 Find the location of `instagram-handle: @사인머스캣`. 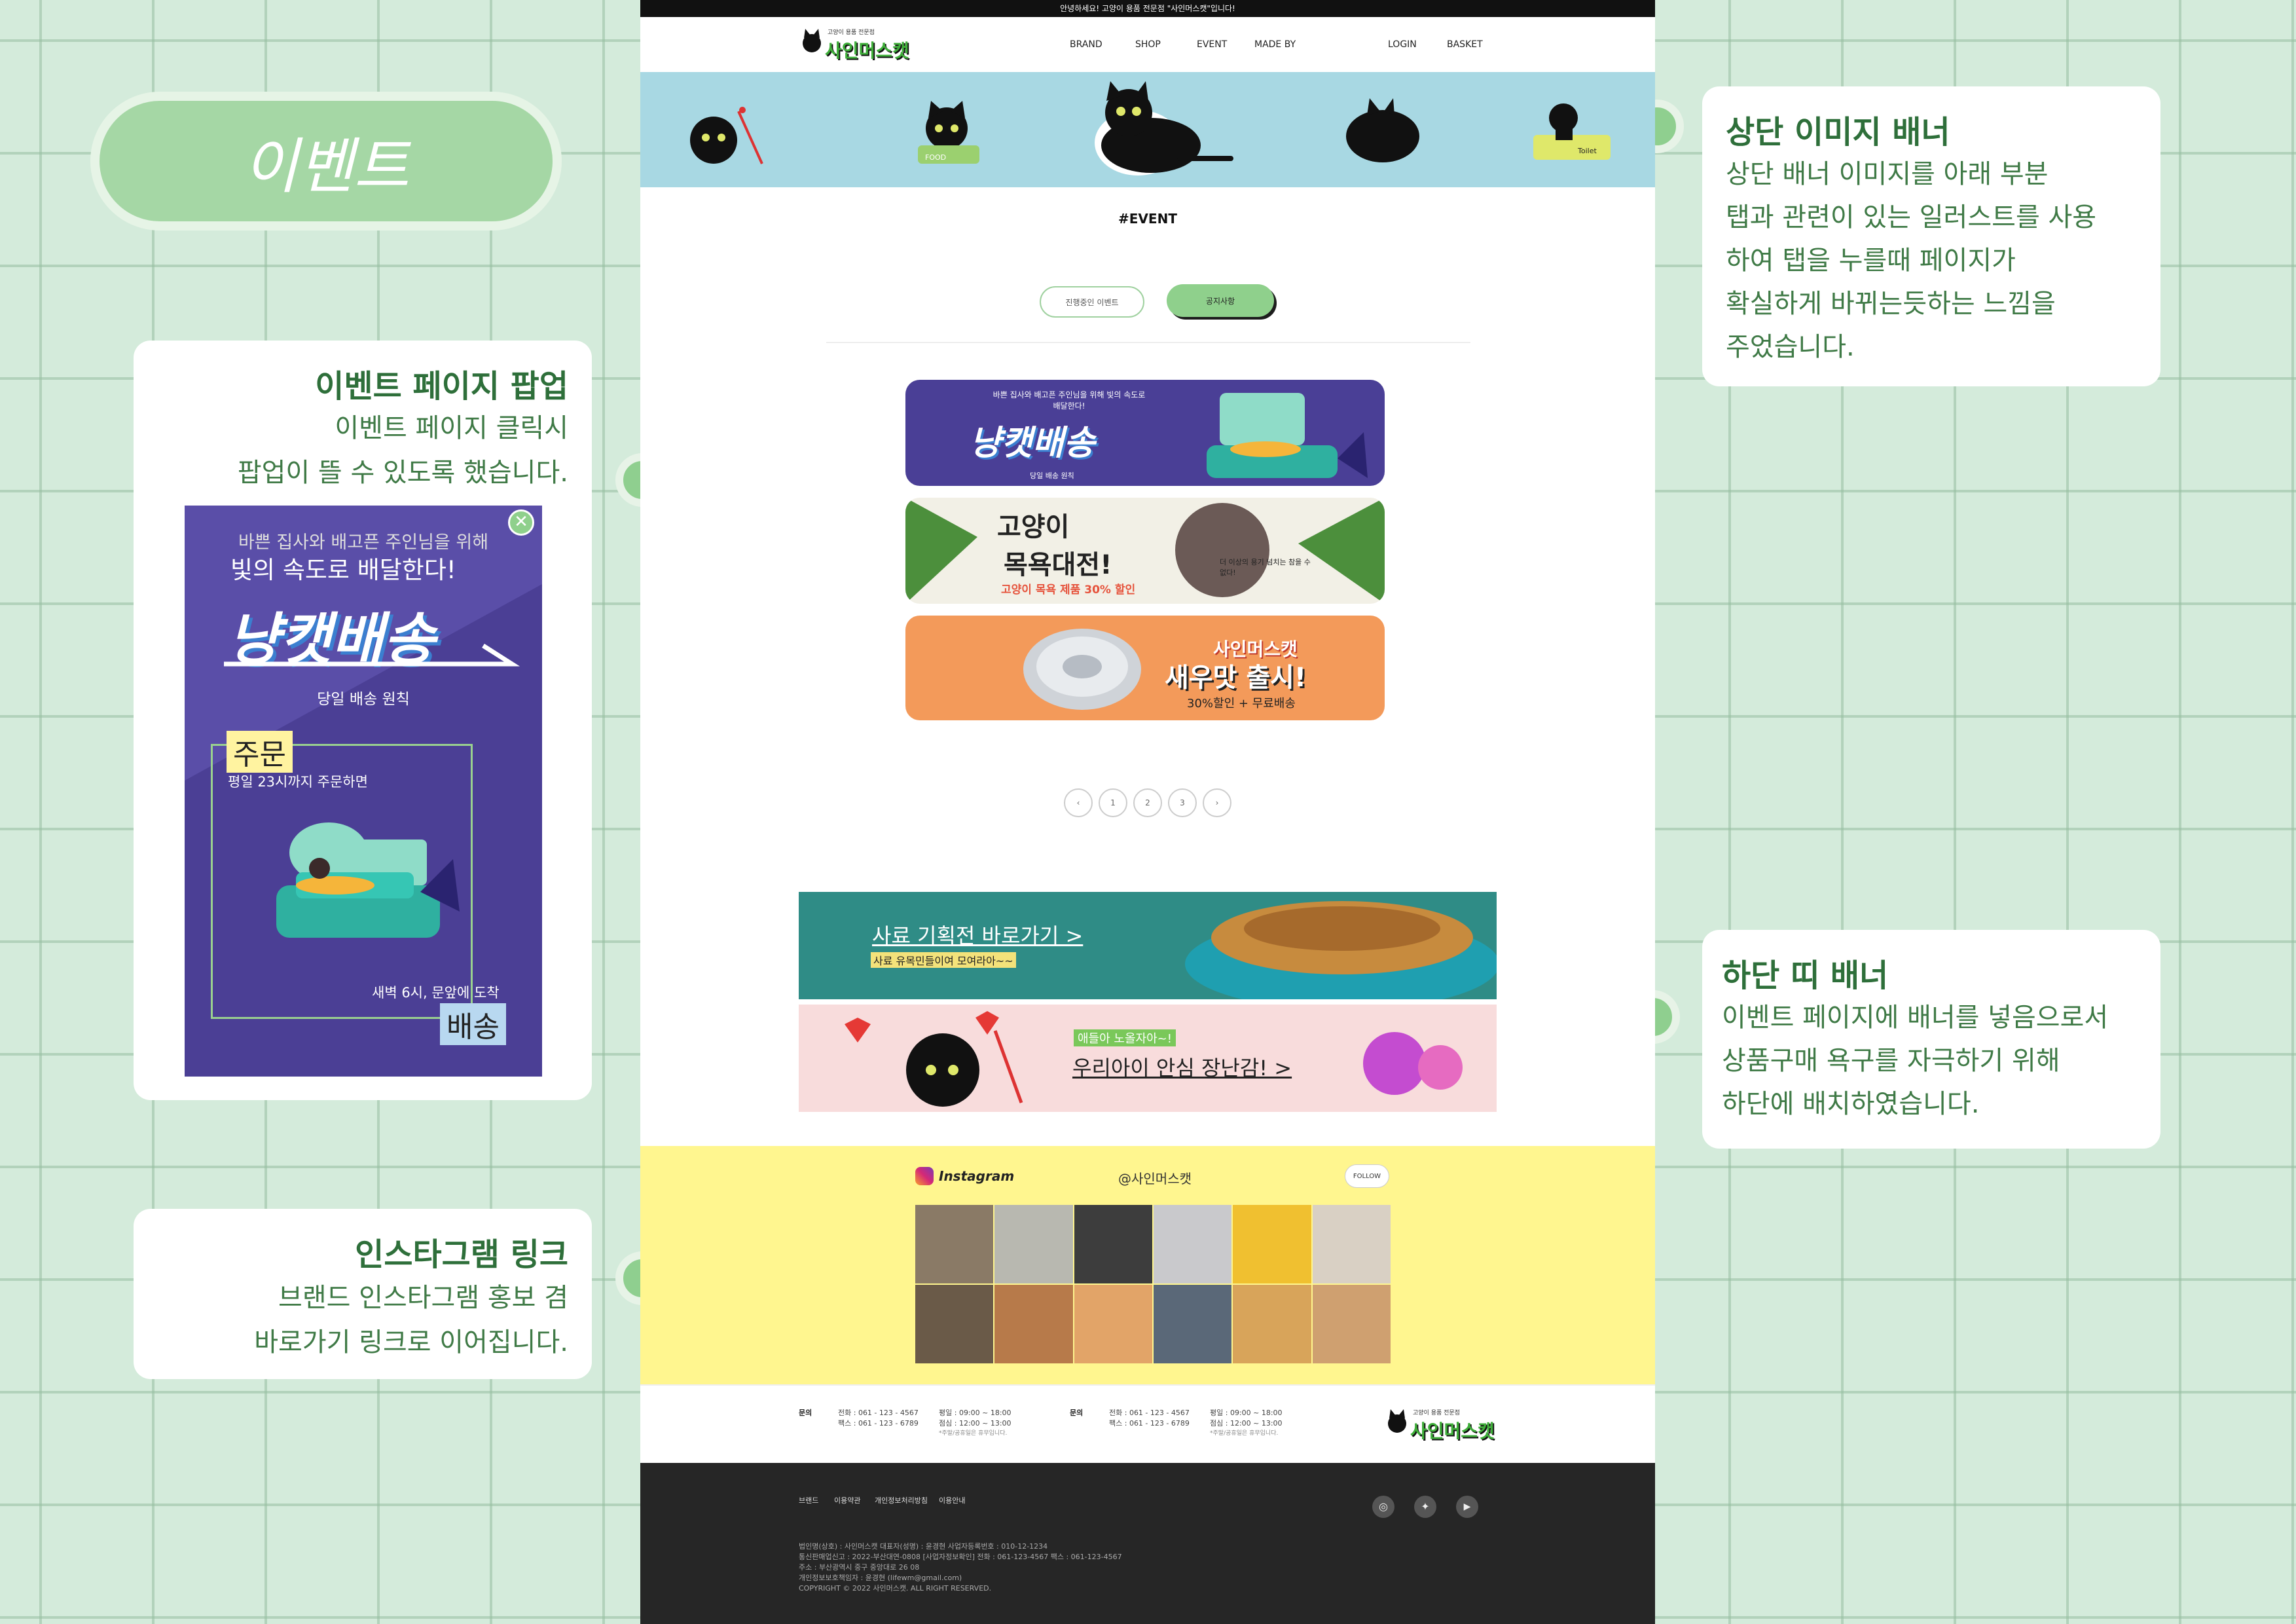

instagram-handle: @사인머스캣 is located at coordinates (1155, 1177).